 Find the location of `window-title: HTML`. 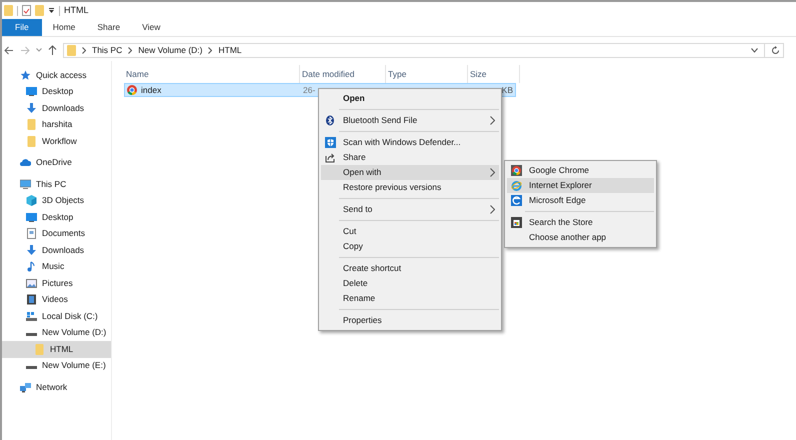

window-title: HTML is located at coordinates (76, 10).